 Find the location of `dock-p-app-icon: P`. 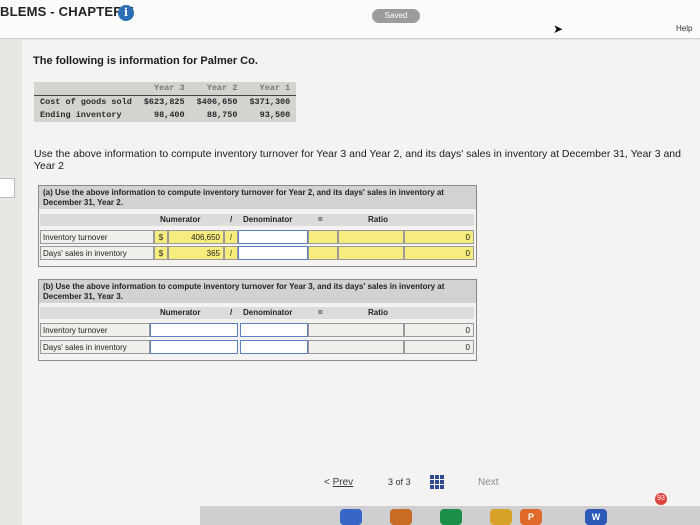

dock-p-app-icon: P is located at coordinates (531, 517).